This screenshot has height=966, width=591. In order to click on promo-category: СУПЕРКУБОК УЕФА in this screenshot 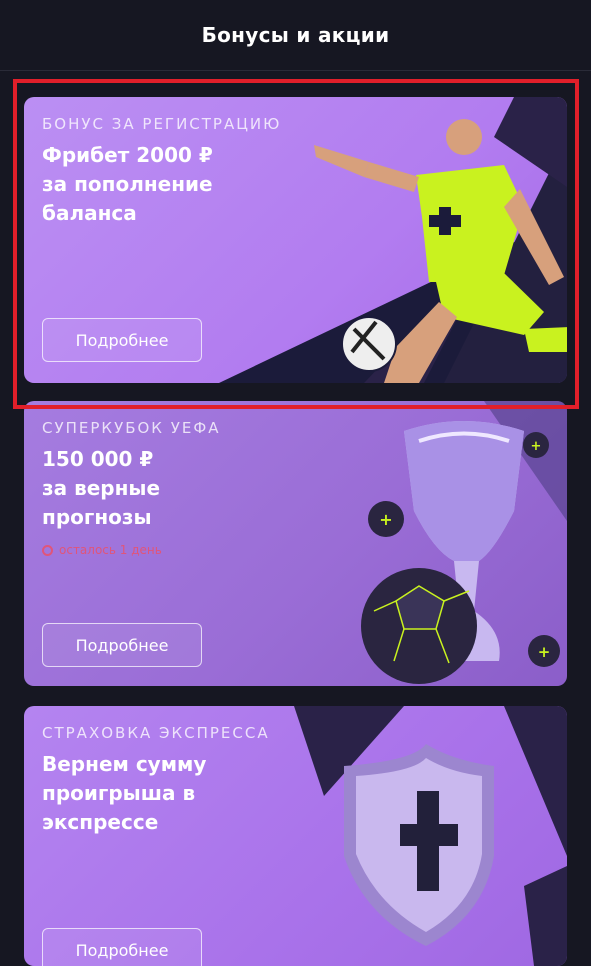, I will do `click(131, 428)`.